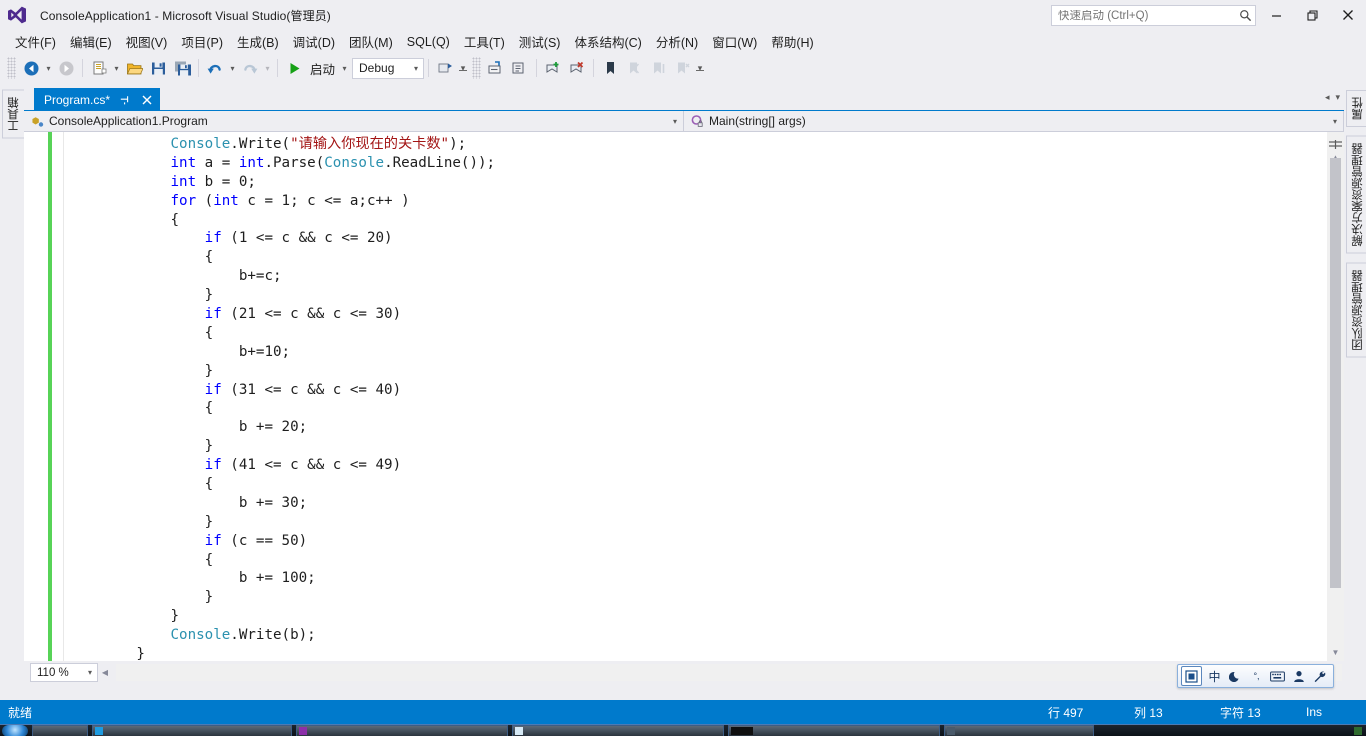  Describe the element at coordinates (134, 68) in the screenshot. I see `open-file-icon` at that location.